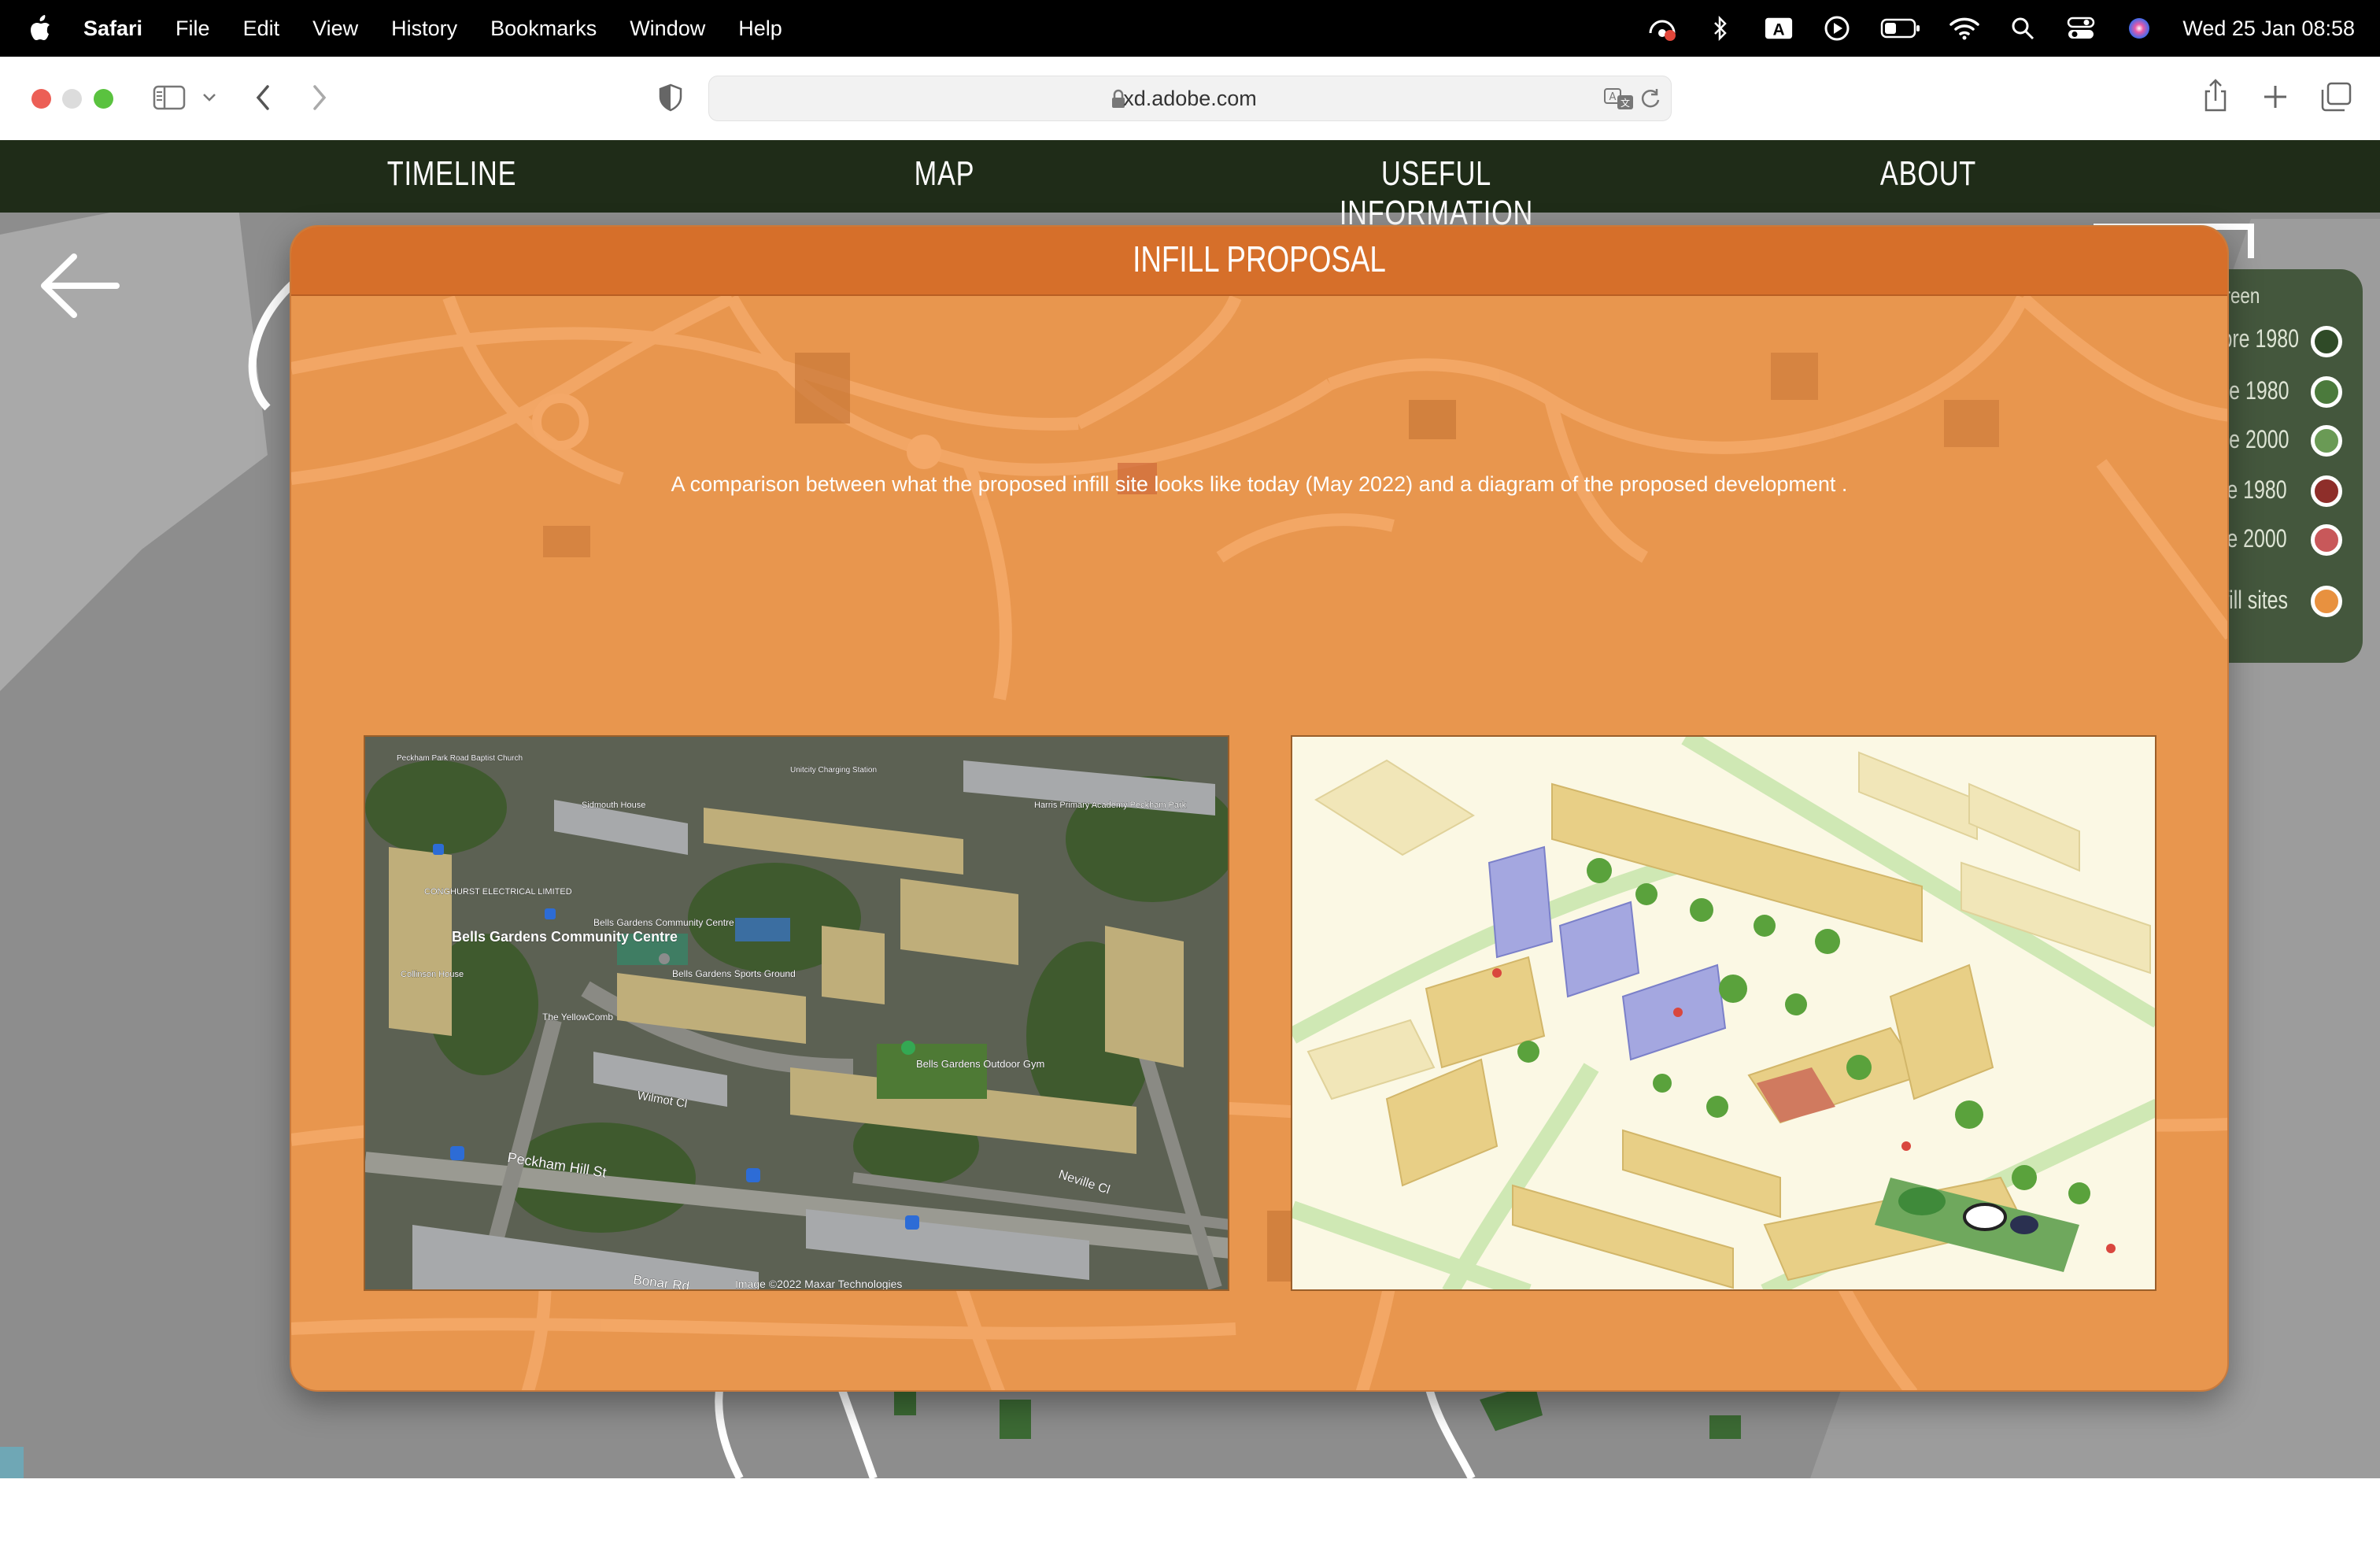  I want to click on back-icon, so click(262, 97).